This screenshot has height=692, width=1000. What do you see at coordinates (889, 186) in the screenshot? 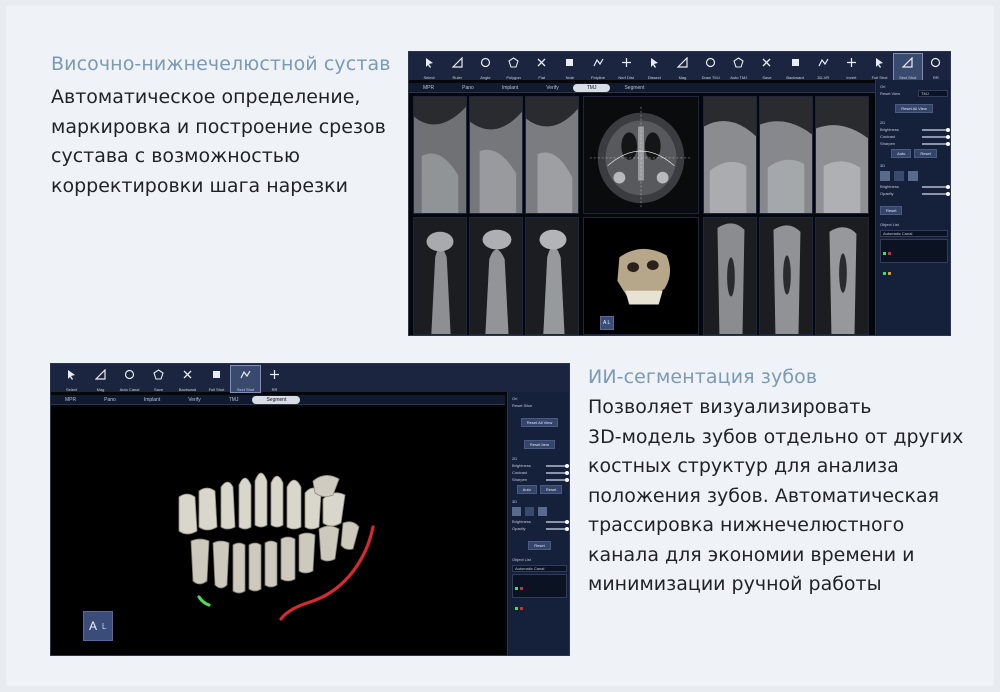
I see `brightness-3d-label: Brightness` at bounding box center [889, 186].